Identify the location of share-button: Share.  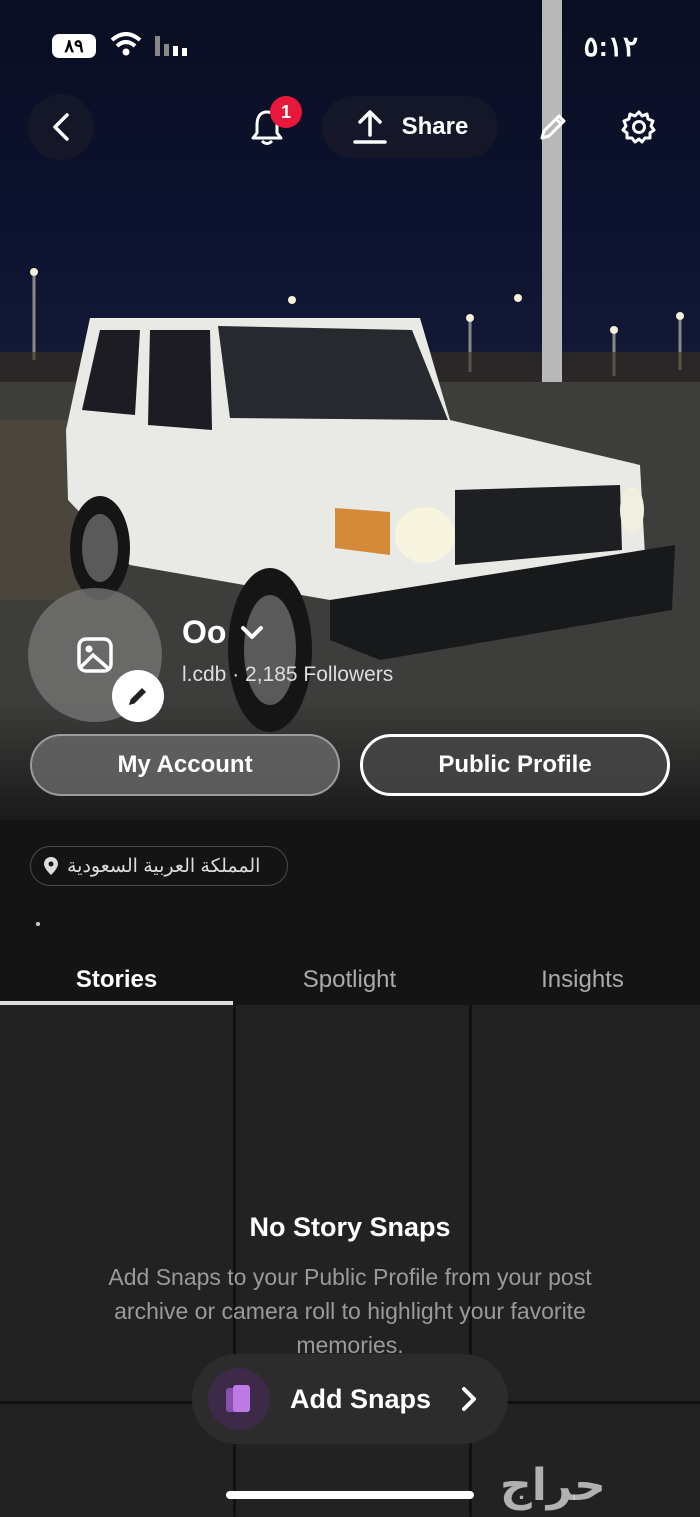
(410, 127).